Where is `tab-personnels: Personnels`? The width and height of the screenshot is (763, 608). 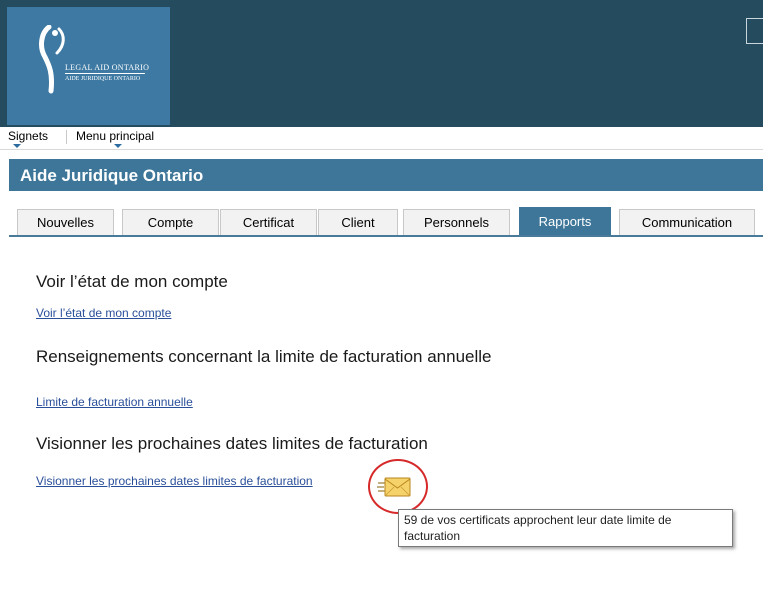 tab-personnels: Personnels is located at coordinates (456, 222).